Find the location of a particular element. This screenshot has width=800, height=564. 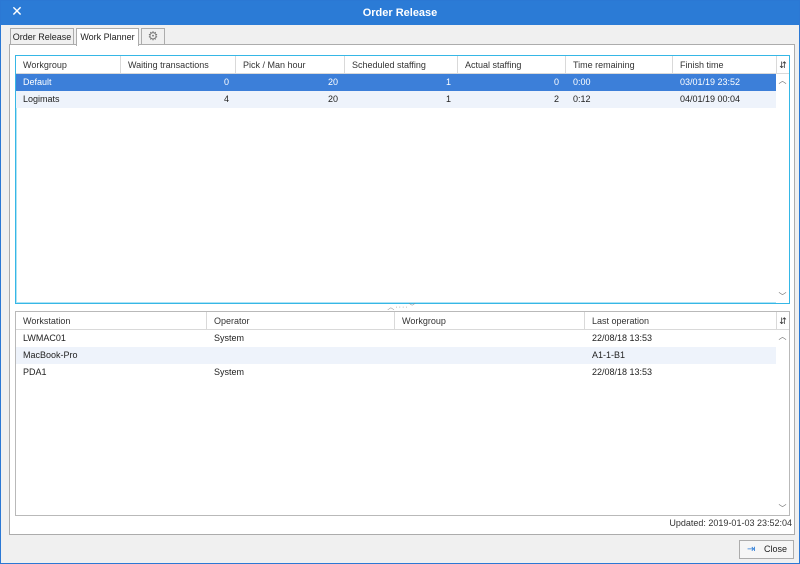

gear-icon: ⚙ is located at coordinates (153, 36).